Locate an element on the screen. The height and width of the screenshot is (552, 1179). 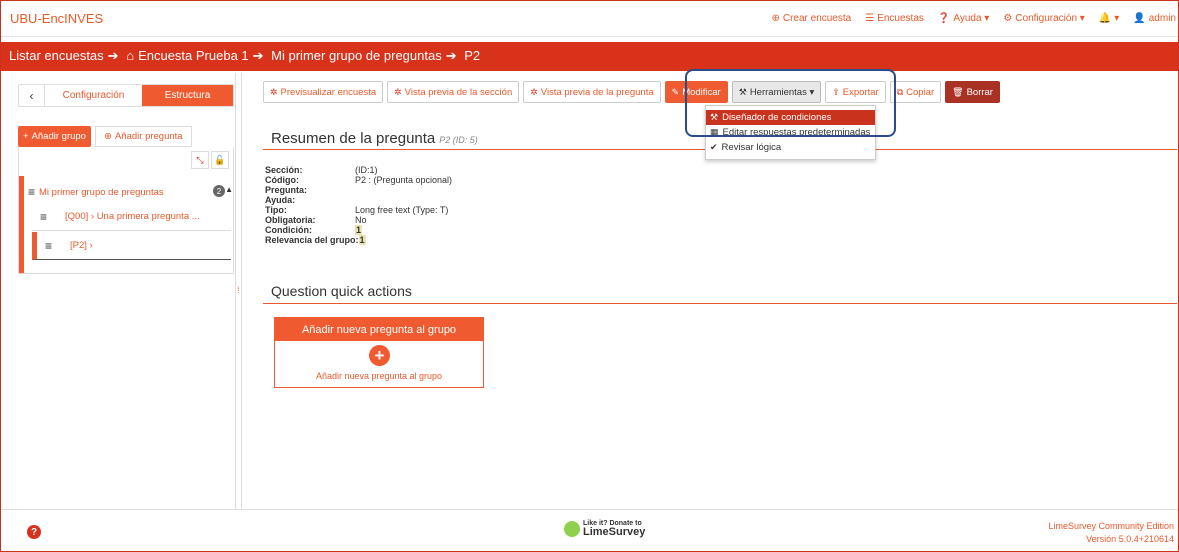
edition-label: LimeSurvey Community Edition is located at coordinates (1111, 526).